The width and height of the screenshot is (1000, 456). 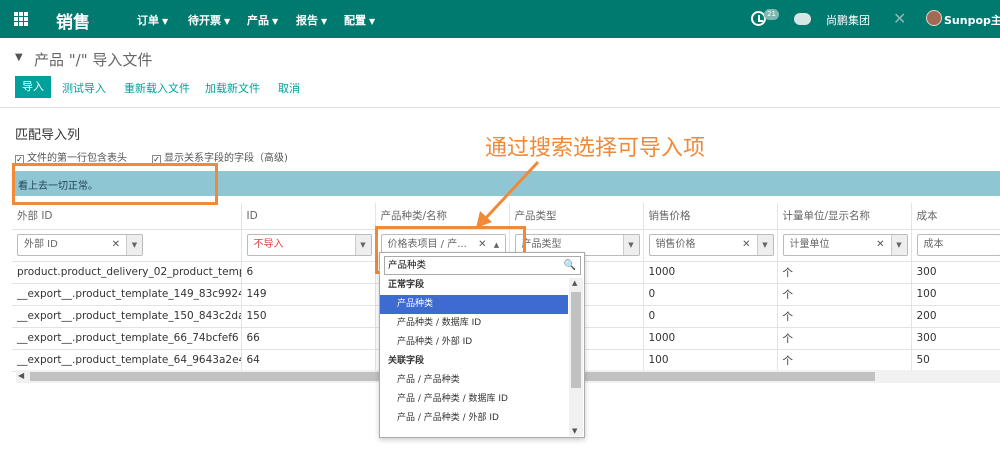 What do you see at coordinates (845, 245) in the screenshot?
I see `field-select-uom: 计量单位 ✕ ▼` at bounding box center [845, 245].